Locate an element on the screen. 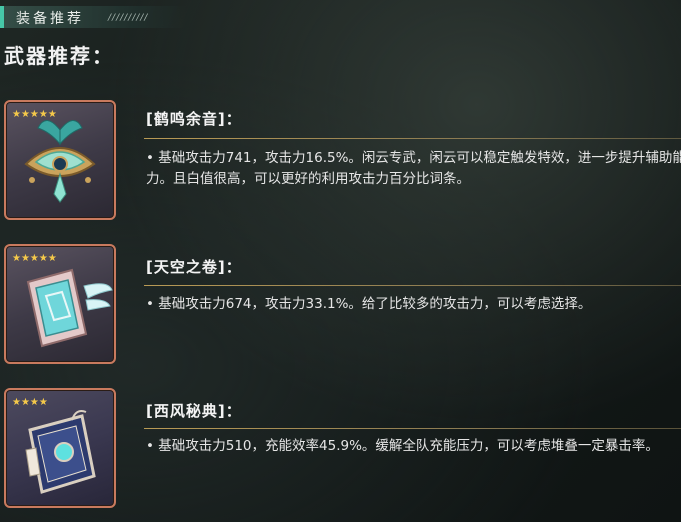  section-tab-label: 装备推荐 is located at coordinates (50, 19).